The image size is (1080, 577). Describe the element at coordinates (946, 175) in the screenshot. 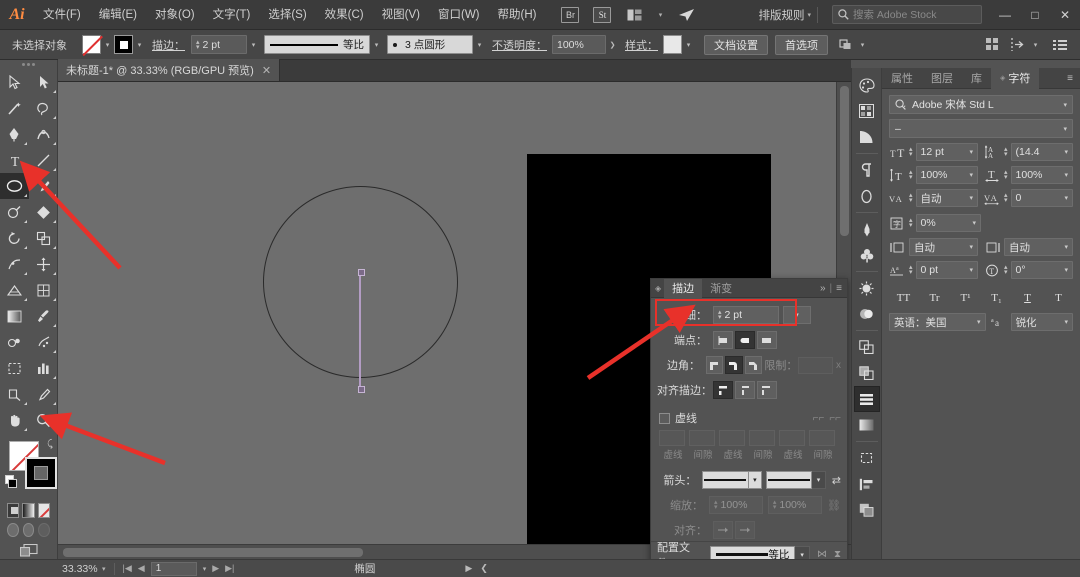

I see `vertical-scale-input: 100% ▾` at that location.